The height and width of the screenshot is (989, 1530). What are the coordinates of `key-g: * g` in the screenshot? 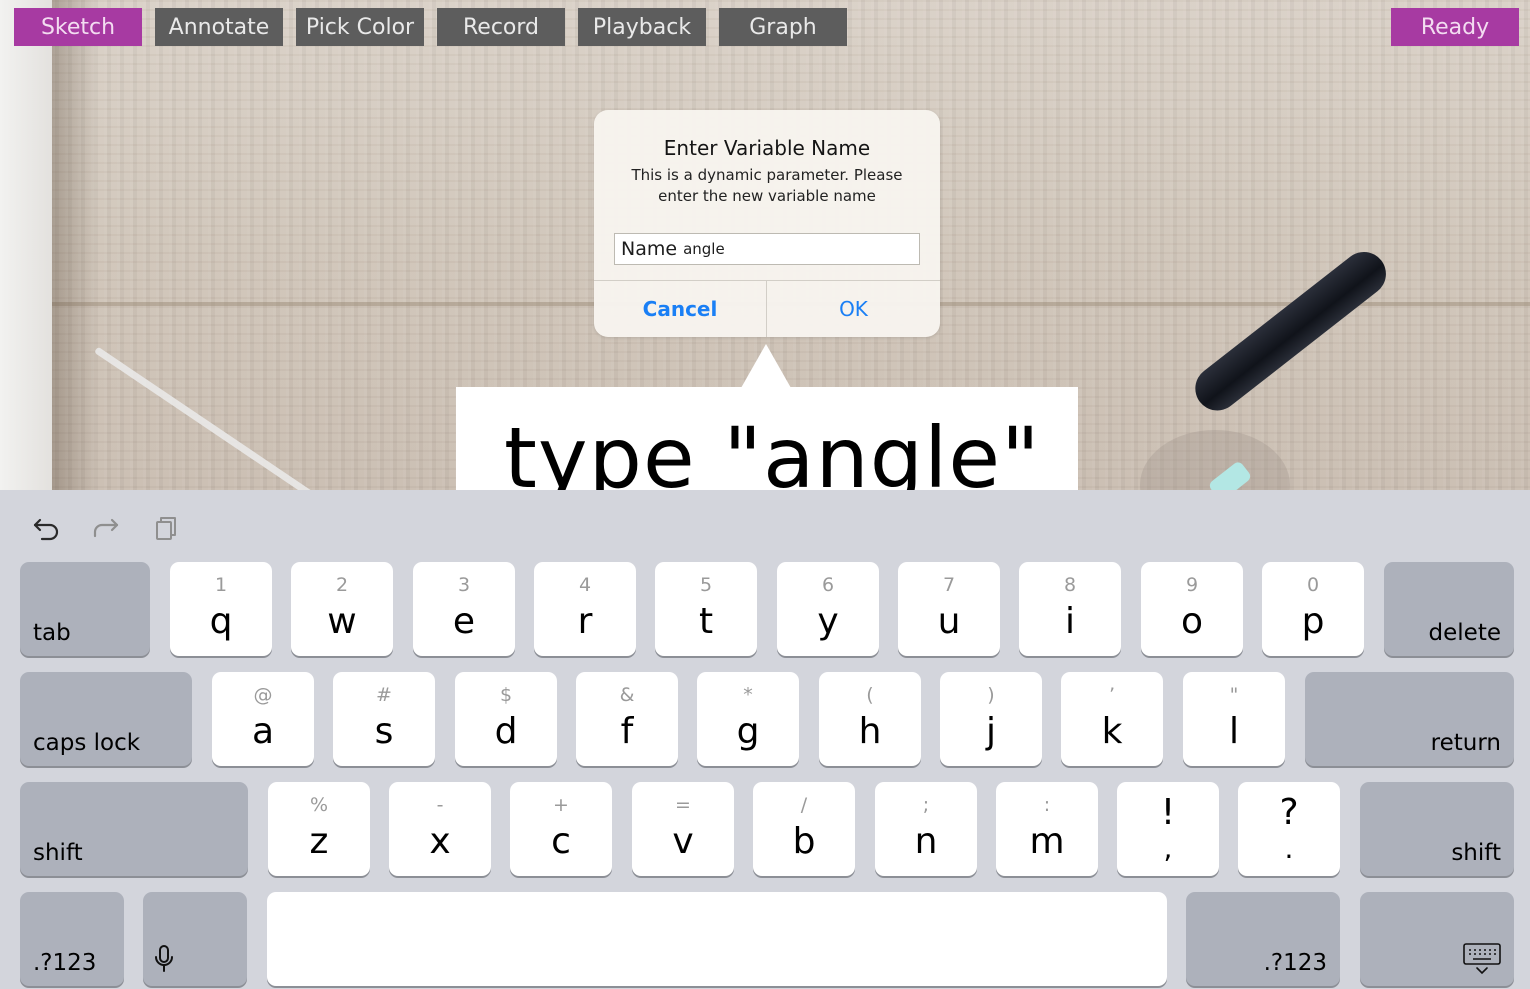 It's located at (748, 719).